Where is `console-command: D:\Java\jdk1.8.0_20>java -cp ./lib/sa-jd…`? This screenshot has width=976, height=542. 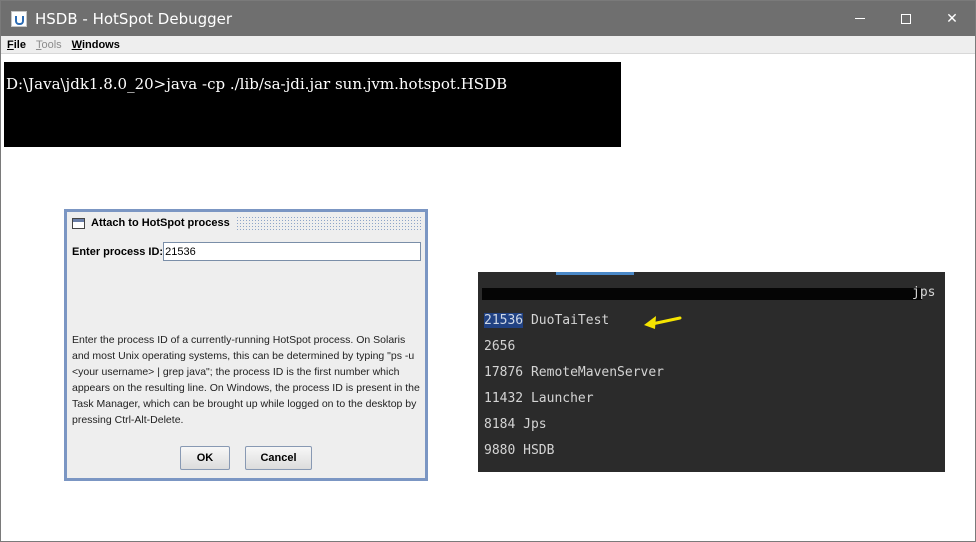 console-command: D:\Java\jdk1.8.0_20>java -cp ./lib/sa-jd… is located at coordinates (312, 104).